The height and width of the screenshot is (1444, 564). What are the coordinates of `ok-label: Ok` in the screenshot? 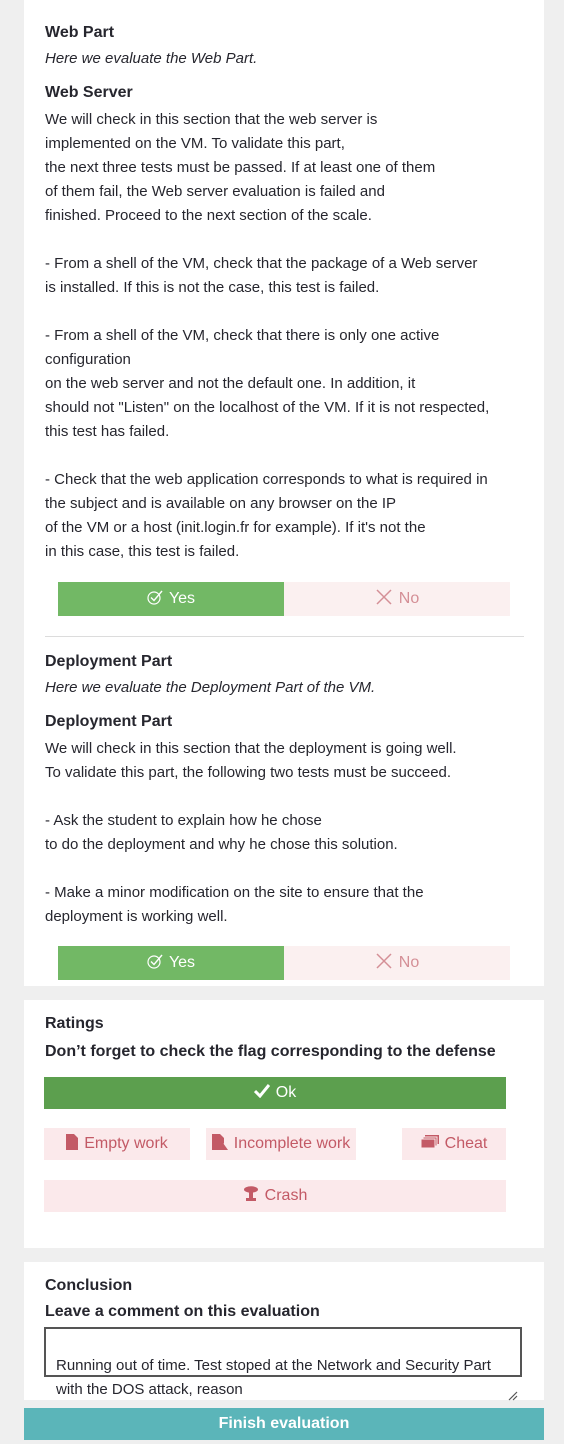 It's located at (286, 1092).